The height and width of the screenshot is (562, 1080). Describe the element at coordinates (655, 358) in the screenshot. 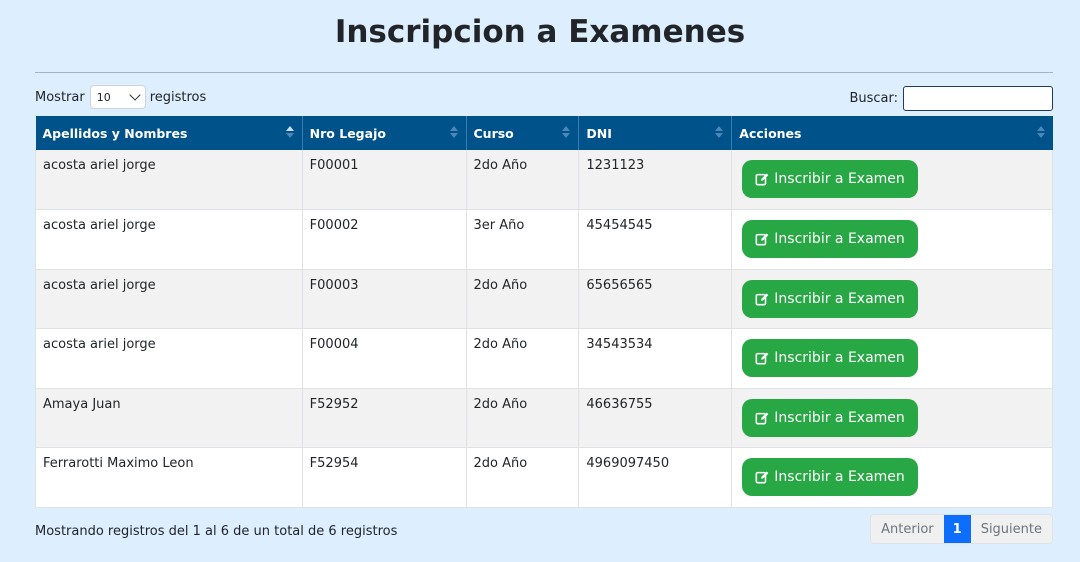

I see `cell-dni: 34543534` at that location.